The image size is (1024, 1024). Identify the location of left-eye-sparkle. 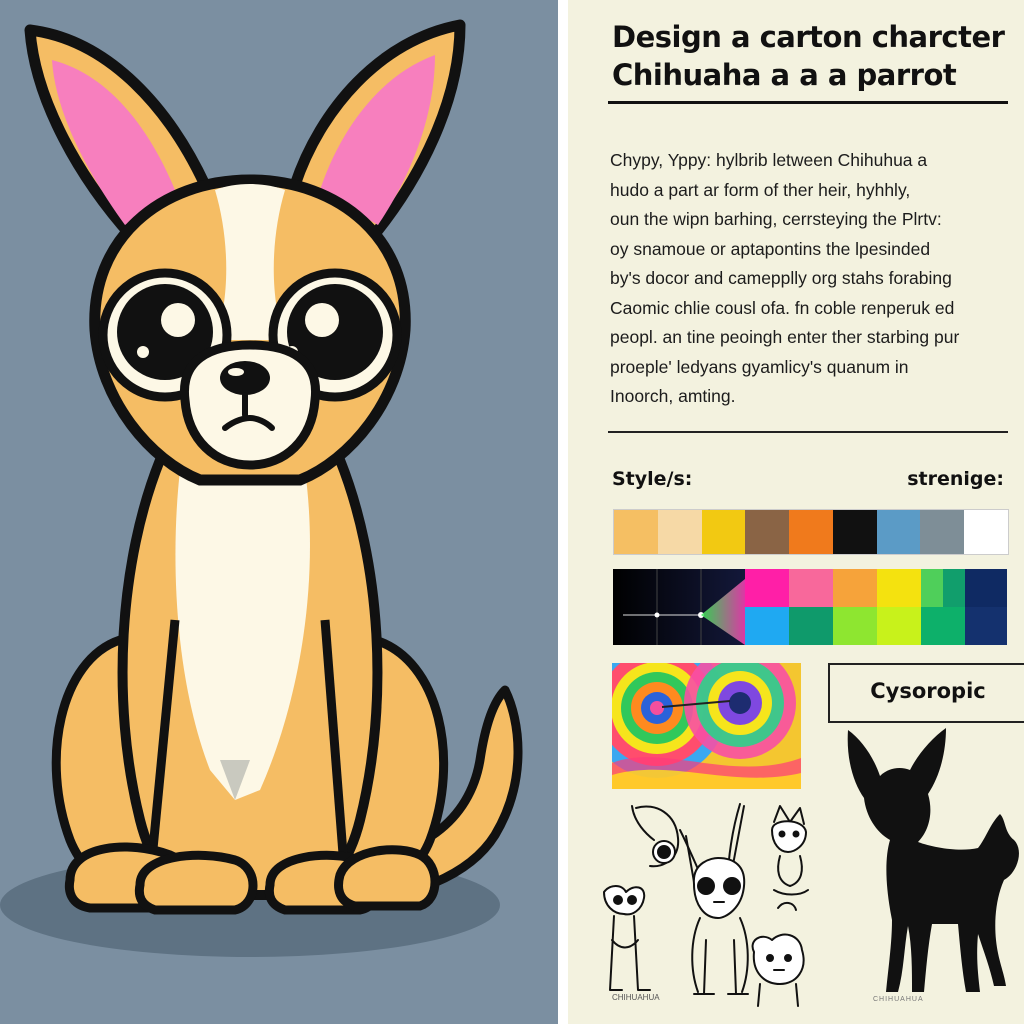
(143, 352).